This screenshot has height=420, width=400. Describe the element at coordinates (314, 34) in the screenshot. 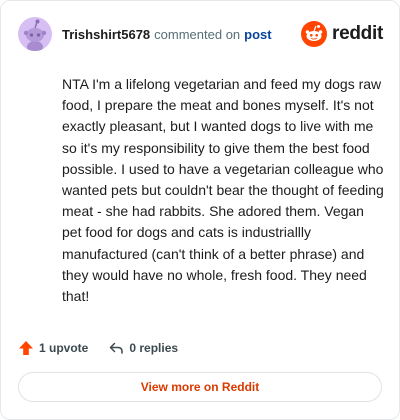

I see `reddit-logo-icon` at that location.